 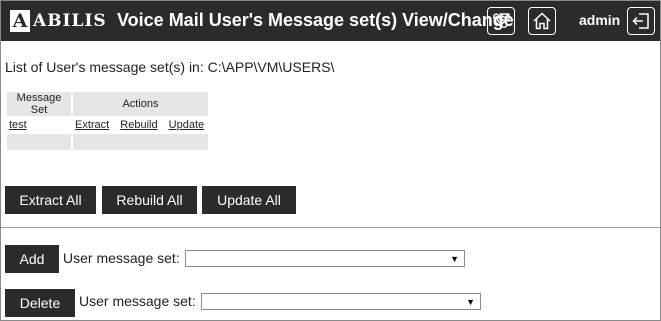 What do you see at coordinates (70, 21) in the screenshot?
I see `logo-text: ABILIS` at bounding box center [70, 21].